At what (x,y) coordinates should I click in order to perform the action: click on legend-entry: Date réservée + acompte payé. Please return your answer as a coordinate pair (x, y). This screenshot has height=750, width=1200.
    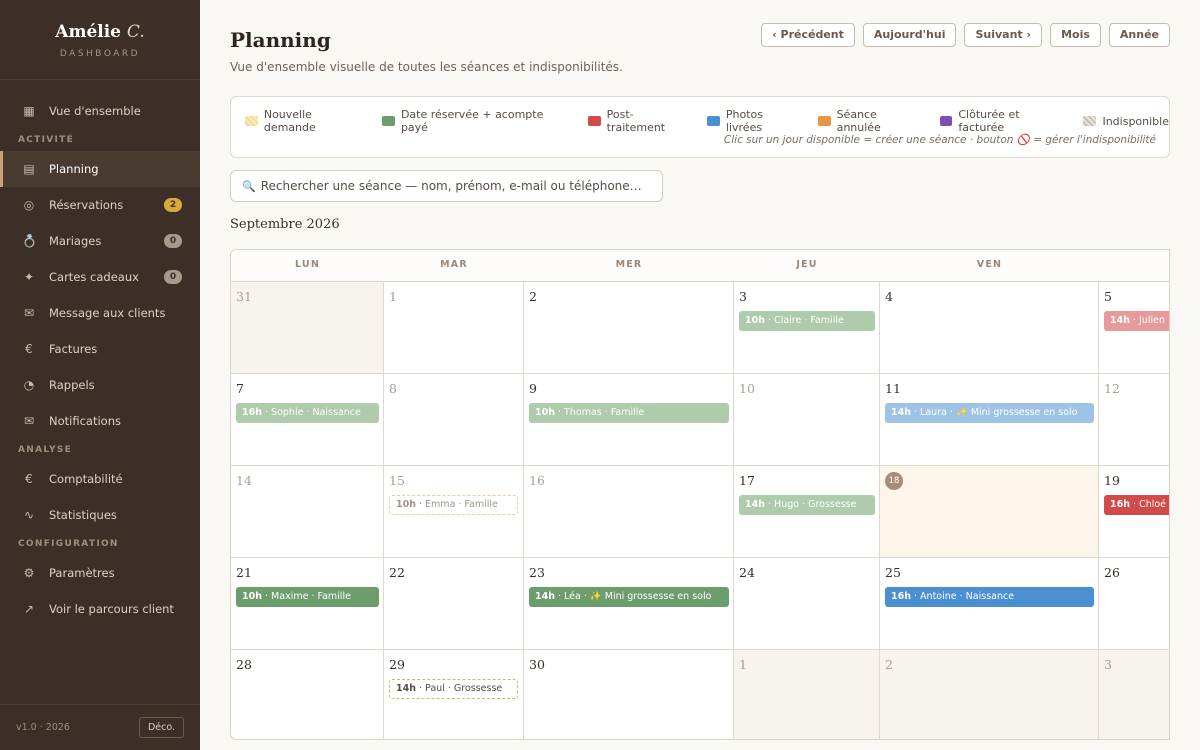
    Looking at the image, I should click on (477, 121).